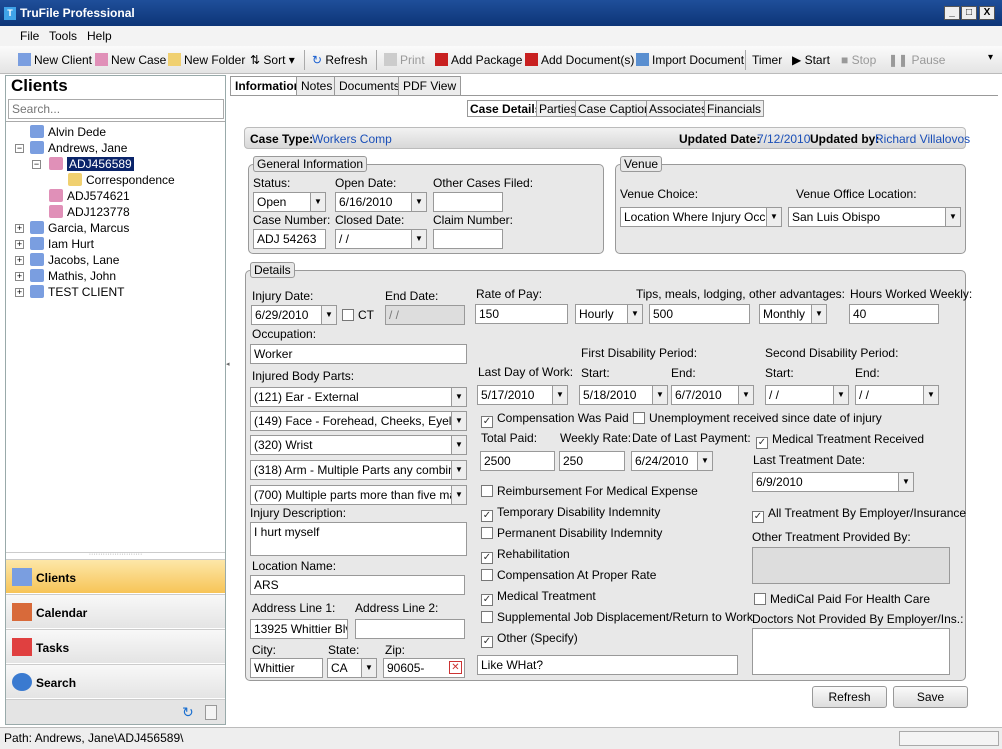 The height and width of the screenshot is (749, 1002). I want to click on refresh-button: ↻ Refresh, so click(339, 60).